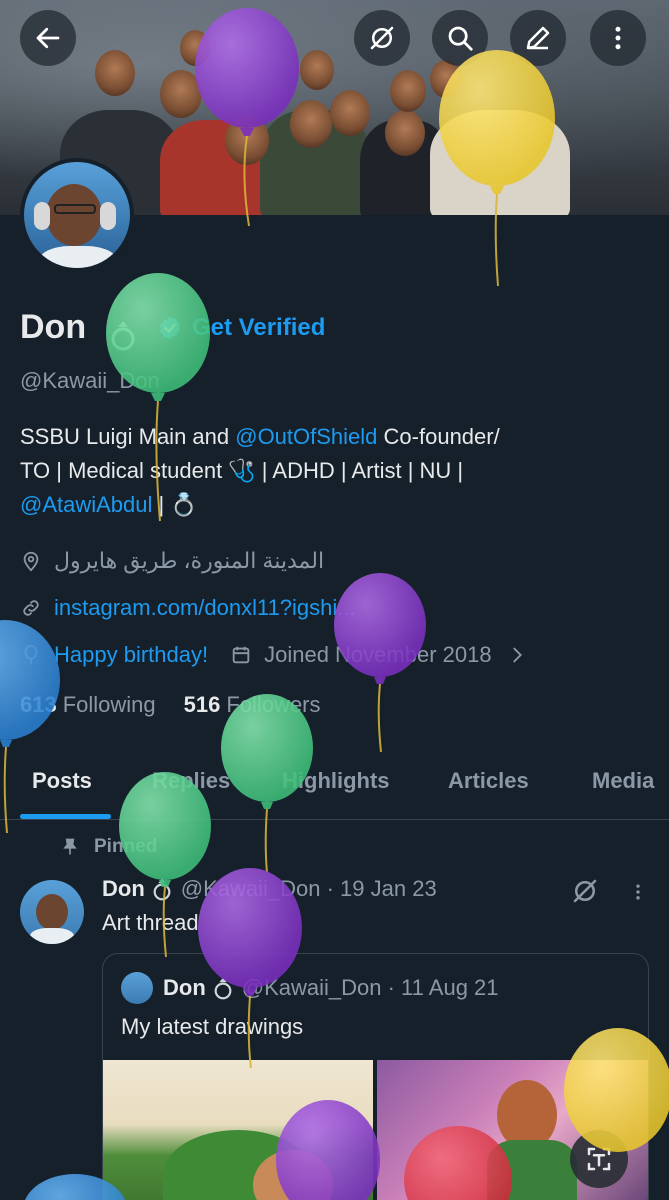 This screenshot has height=1200, width=669. I want to click on post-handle-date: @Kawaii_Don · 19 Jan 23, so click(308, 888).